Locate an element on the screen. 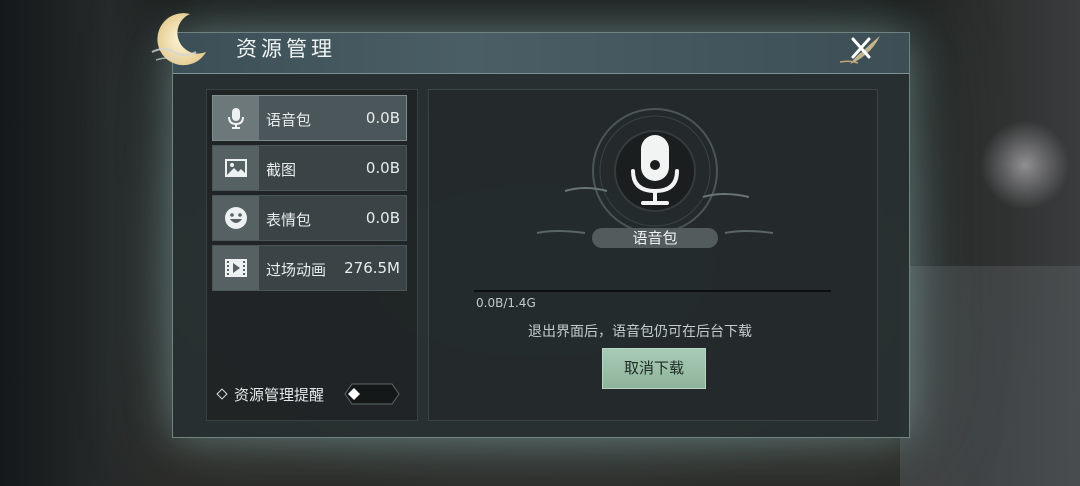  resource-item-voice-pack: 语音包 0.0B is located at coordinates (309, 118).